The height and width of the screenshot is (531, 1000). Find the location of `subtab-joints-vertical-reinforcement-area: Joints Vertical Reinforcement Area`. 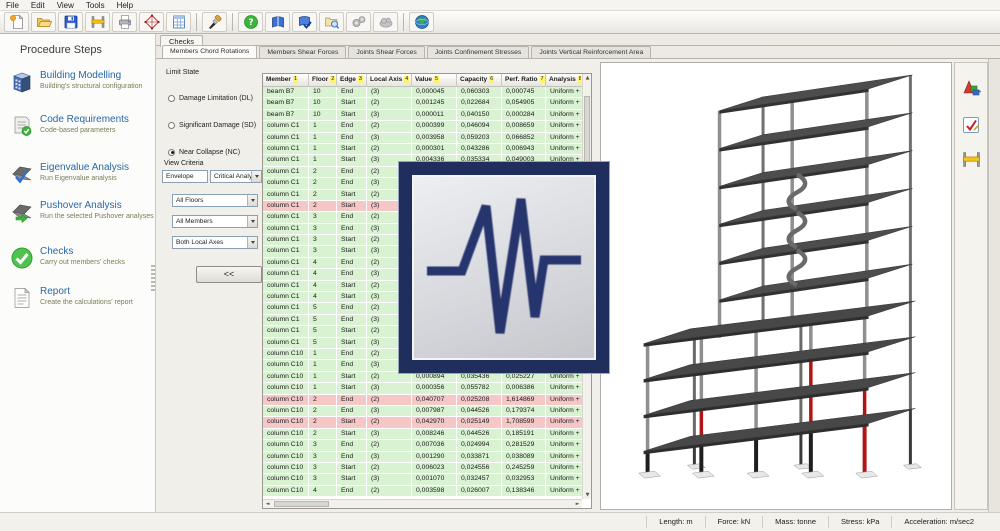

subtab-joints-vertical-reinforcement-area: Joints Vertical Reinforcement Area is located at coordinates (591, 52).